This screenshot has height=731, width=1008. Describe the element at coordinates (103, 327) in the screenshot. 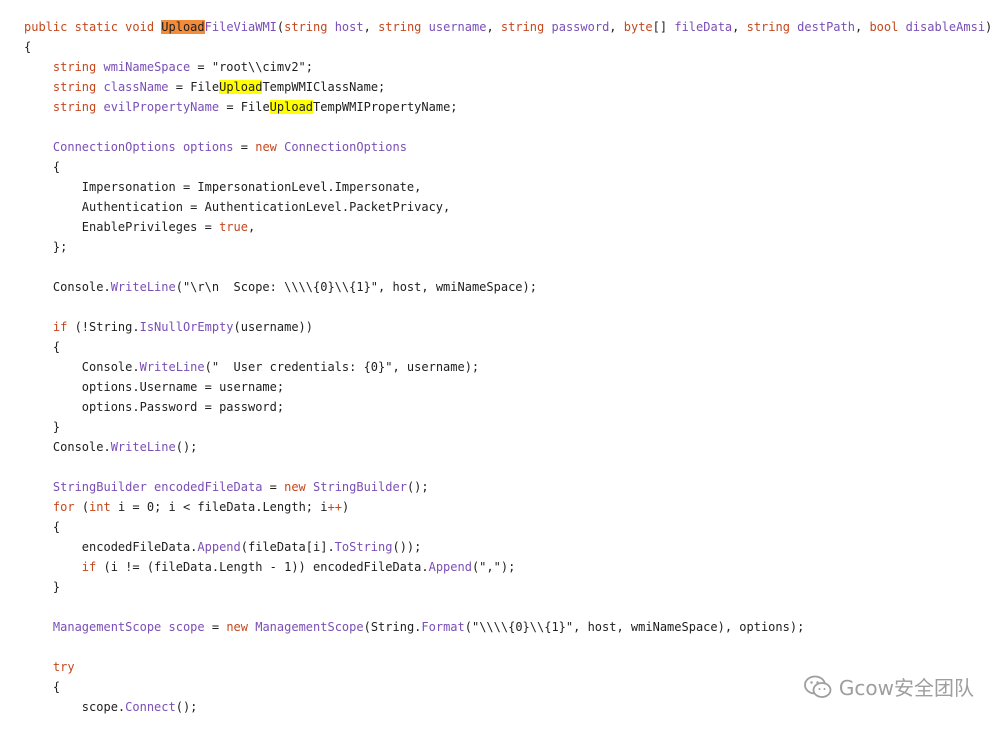

I see `code-token: (!String.` at that location.